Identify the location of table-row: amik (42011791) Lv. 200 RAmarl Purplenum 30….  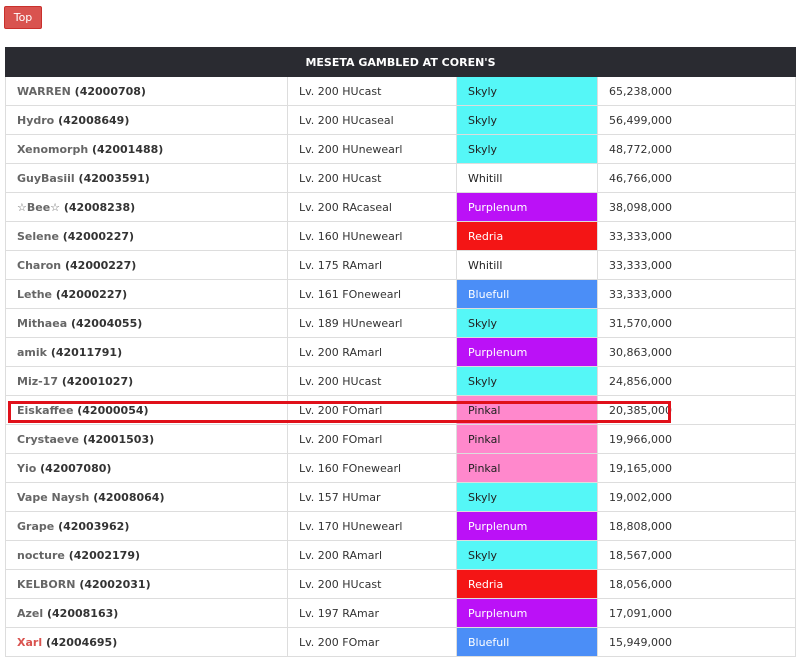
(401, 352).